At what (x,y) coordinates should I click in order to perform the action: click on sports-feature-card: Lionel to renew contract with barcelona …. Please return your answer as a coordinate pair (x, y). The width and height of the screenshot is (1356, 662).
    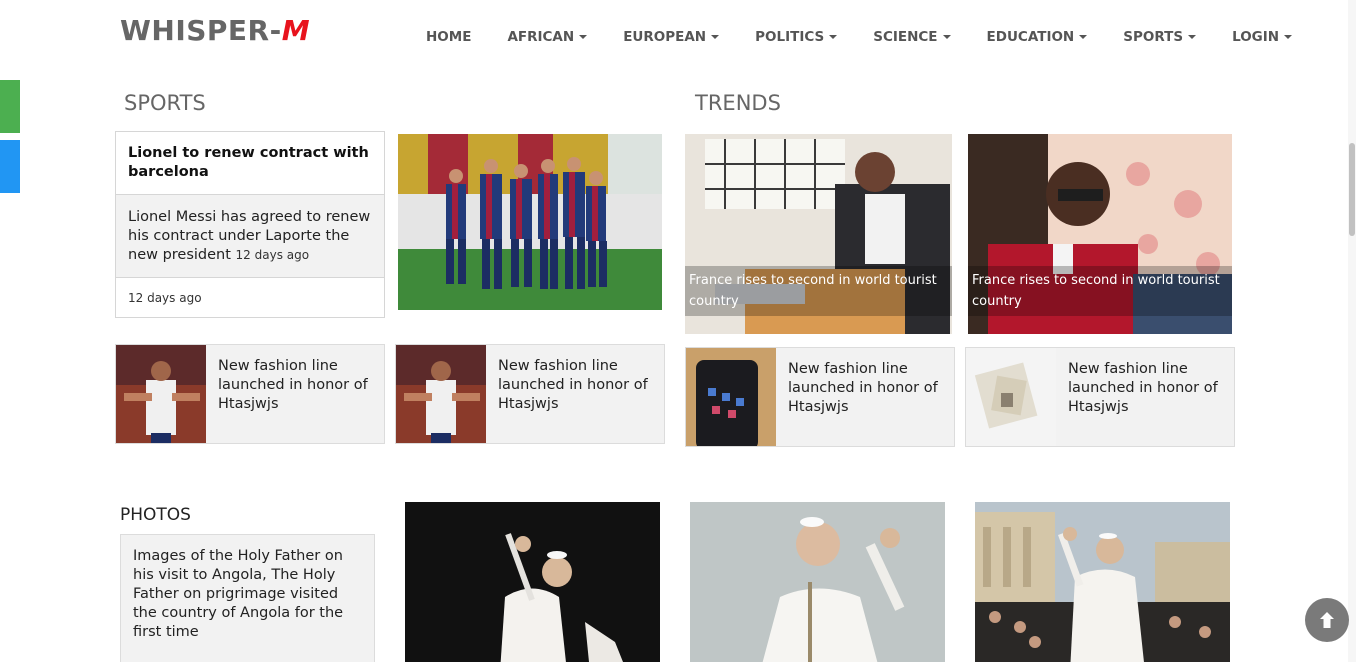
    Looking at the image, I should click on (250, 224).